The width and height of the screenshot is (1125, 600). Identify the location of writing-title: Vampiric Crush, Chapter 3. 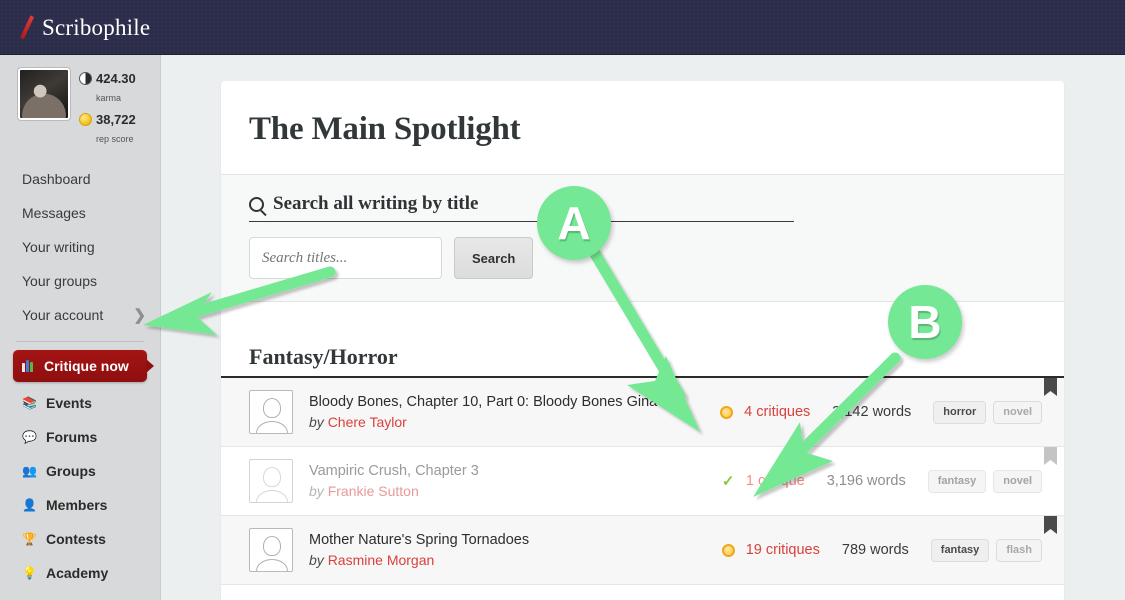
(515, 471).